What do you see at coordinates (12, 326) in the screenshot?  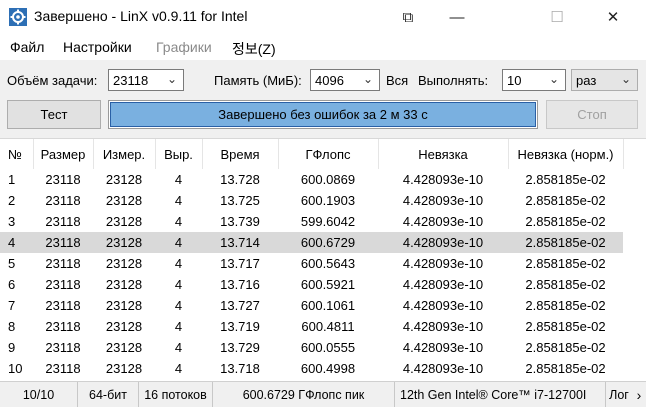 I see `col-number-cell: 8` at bounding box center [12, 326].